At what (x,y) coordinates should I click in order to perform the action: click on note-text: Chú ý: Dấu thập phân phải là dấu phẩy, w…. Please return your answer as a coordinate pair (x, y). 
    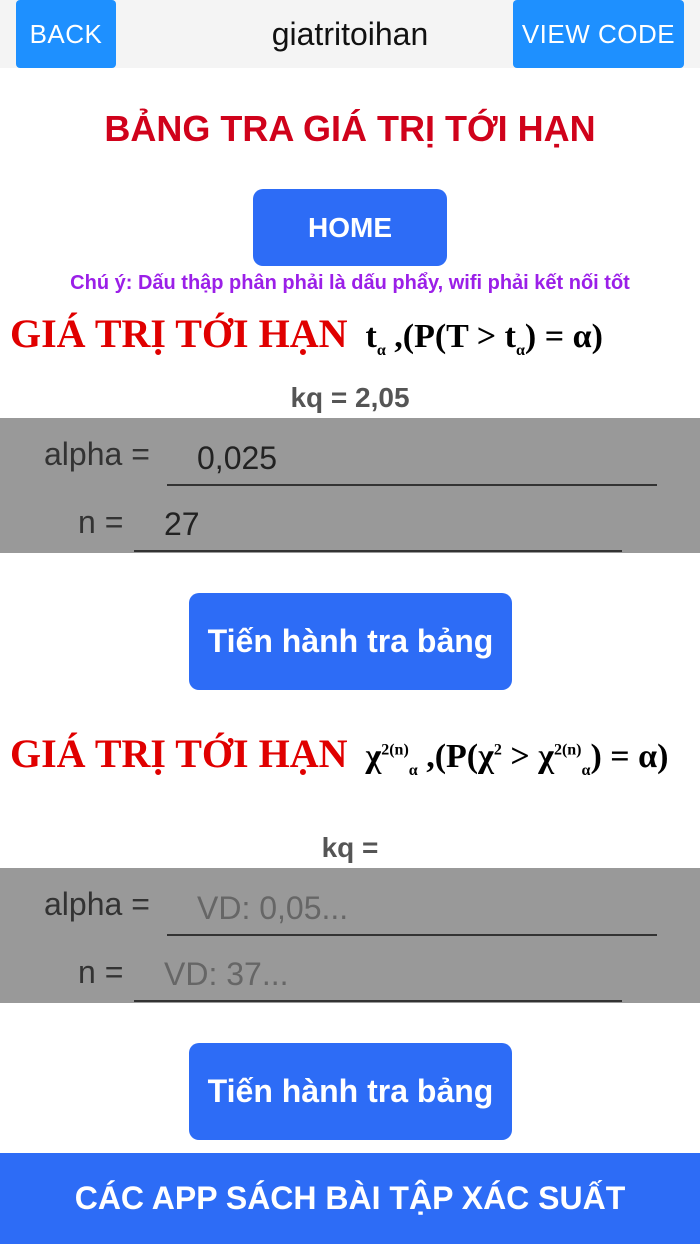
    Looking at the image, I should click on (350, 283).